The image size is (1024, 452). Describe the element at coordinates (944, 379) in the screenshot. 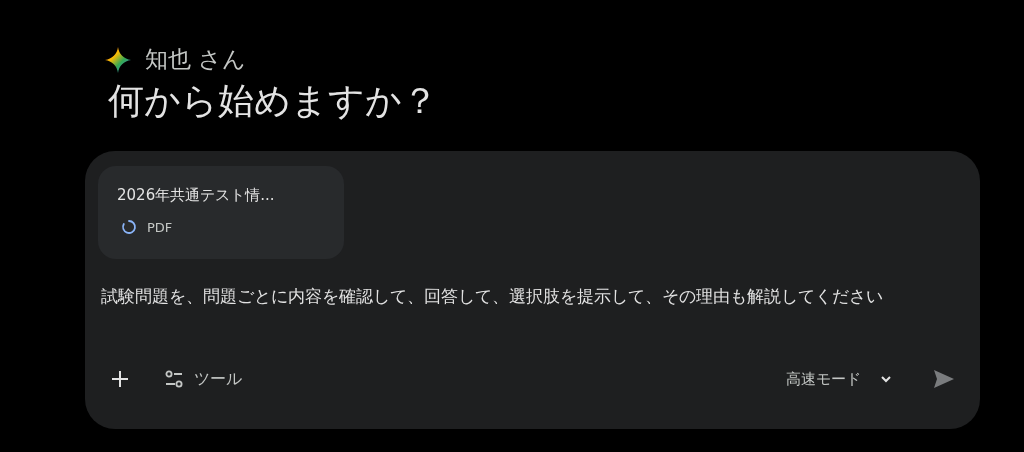

I see `send-button` at that location.